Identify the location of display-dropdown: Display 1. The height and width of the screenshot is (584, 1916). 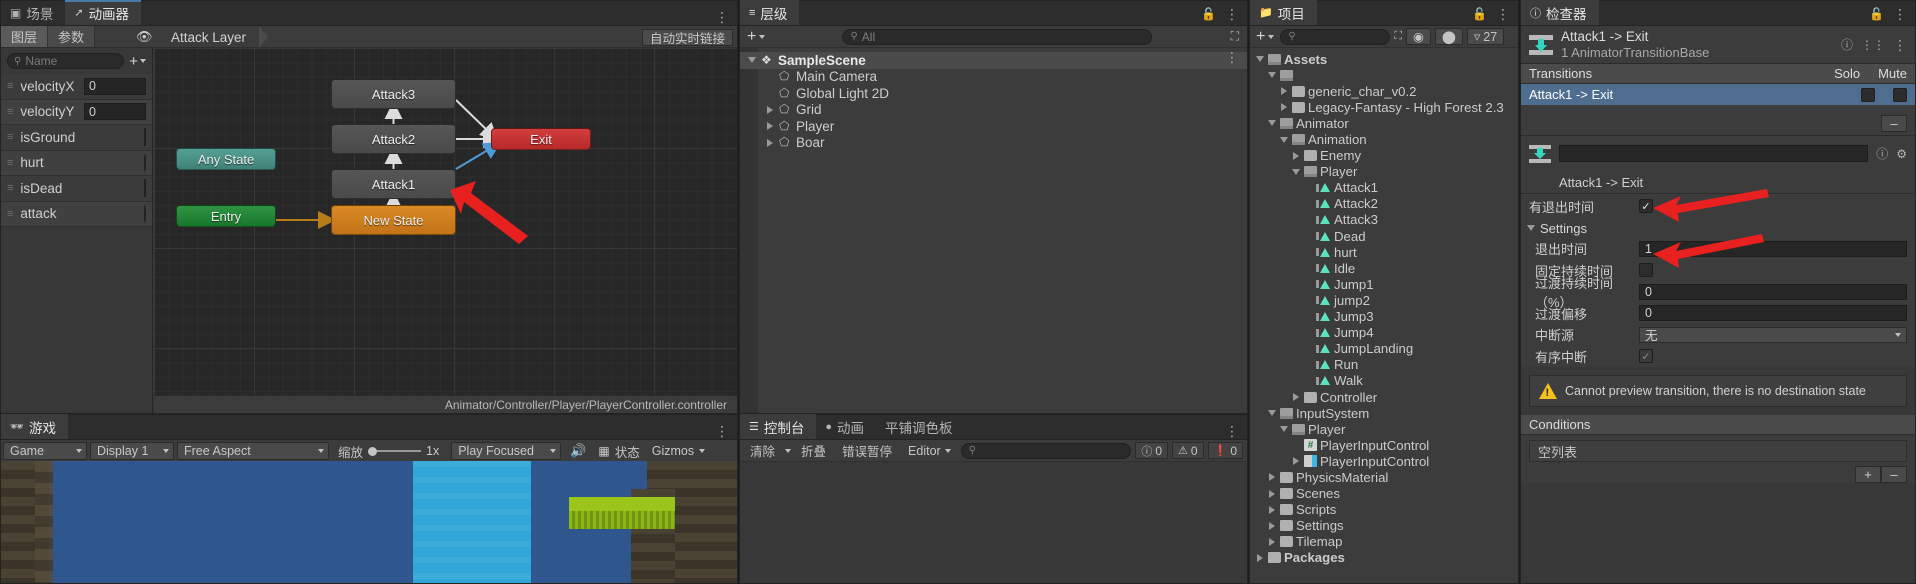
(132, 451).